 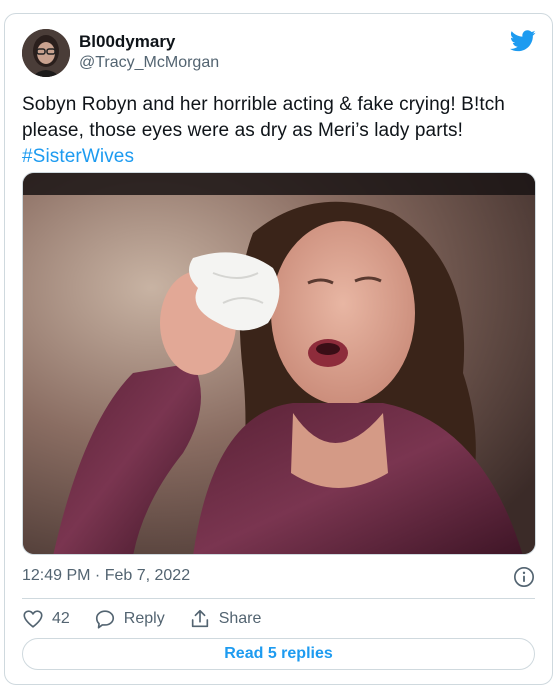 What do you see at coordinates (46, 619) in the screenshot?
I see `like-button: 42` at bounding box center [46, 619].